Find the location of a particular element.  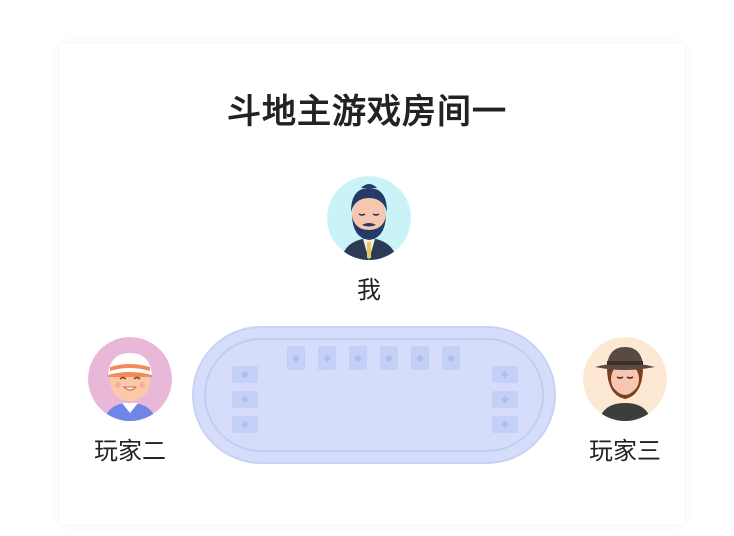

player-two: 玩家二 is located at coordinates (130, 401).